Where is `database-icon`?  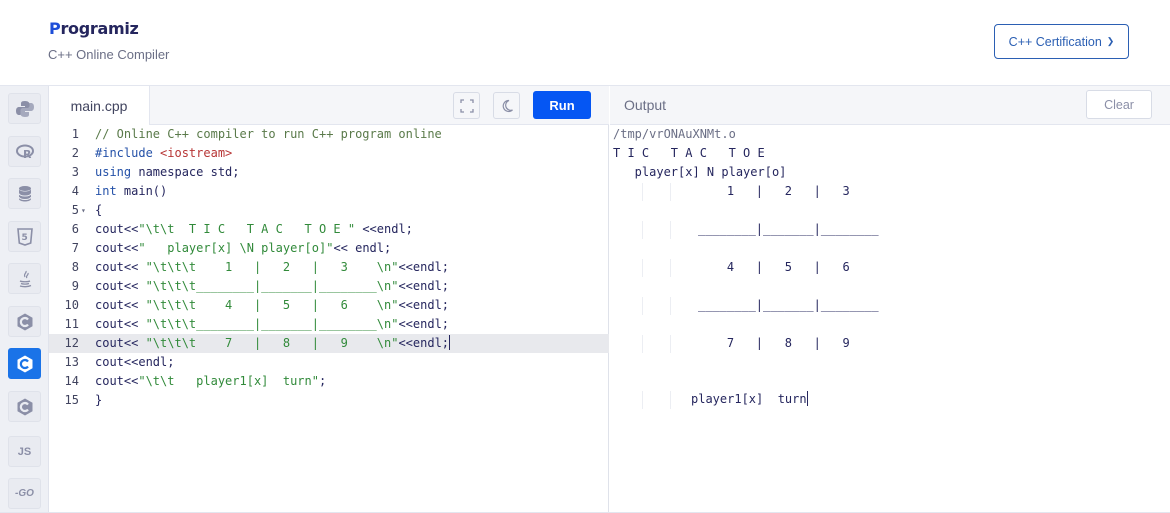
database-icon is located at coordinates (24, 193).